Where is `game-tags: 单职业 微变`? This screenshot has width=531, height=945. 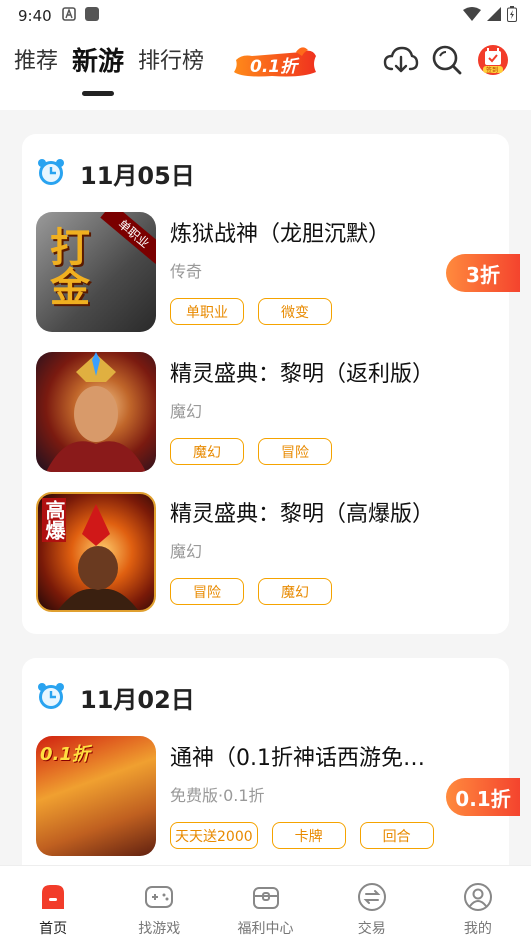 game-tags: 单职业 微变 is located at coordinates (251, 311).